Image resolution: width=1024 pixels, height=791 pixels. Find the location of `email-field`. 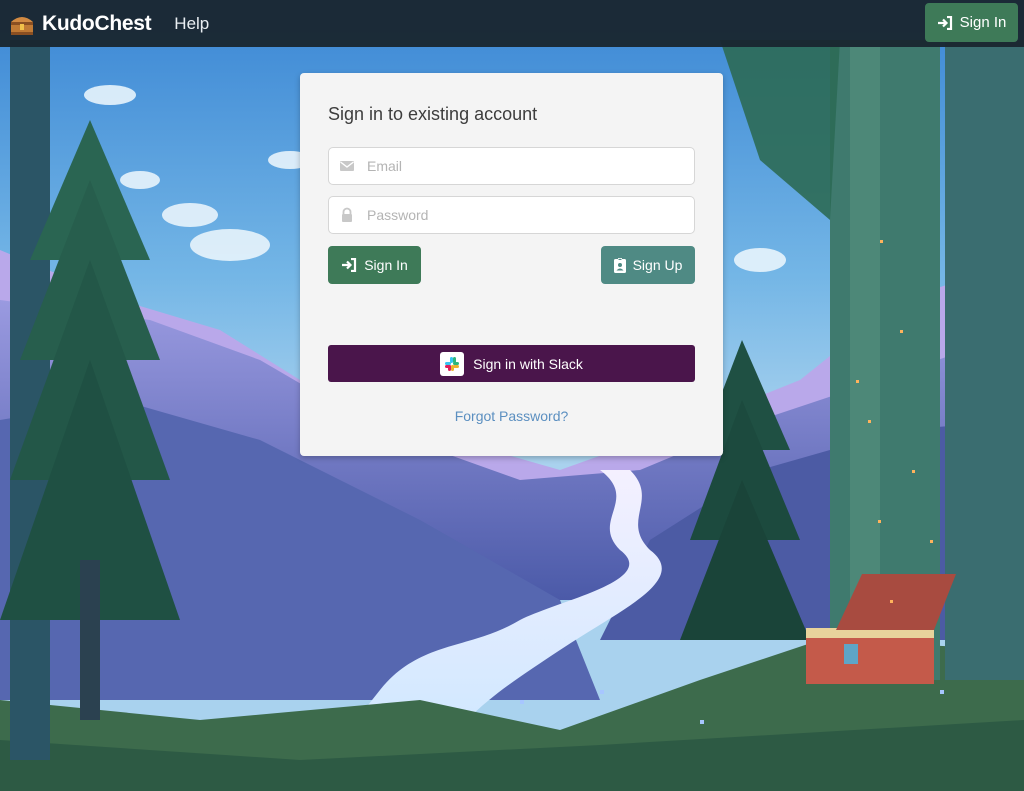

email-field is located at coordinates (511, 166).